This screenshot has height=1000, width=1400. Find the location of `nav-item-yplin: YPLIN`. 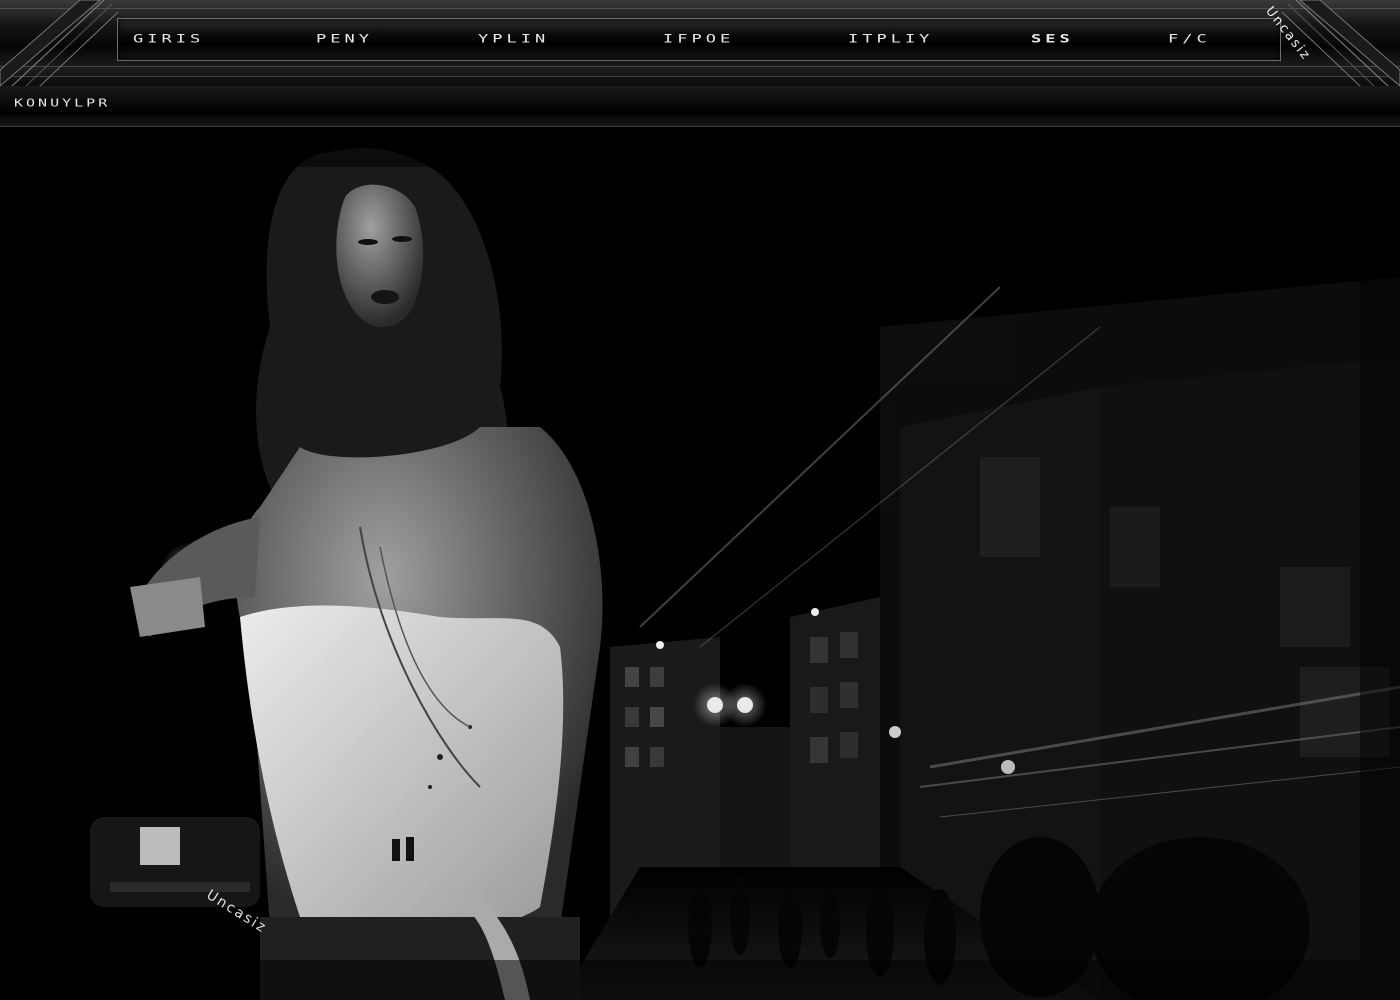

nav-item-yplin: YPLIN is located at coordinates (513, 38).